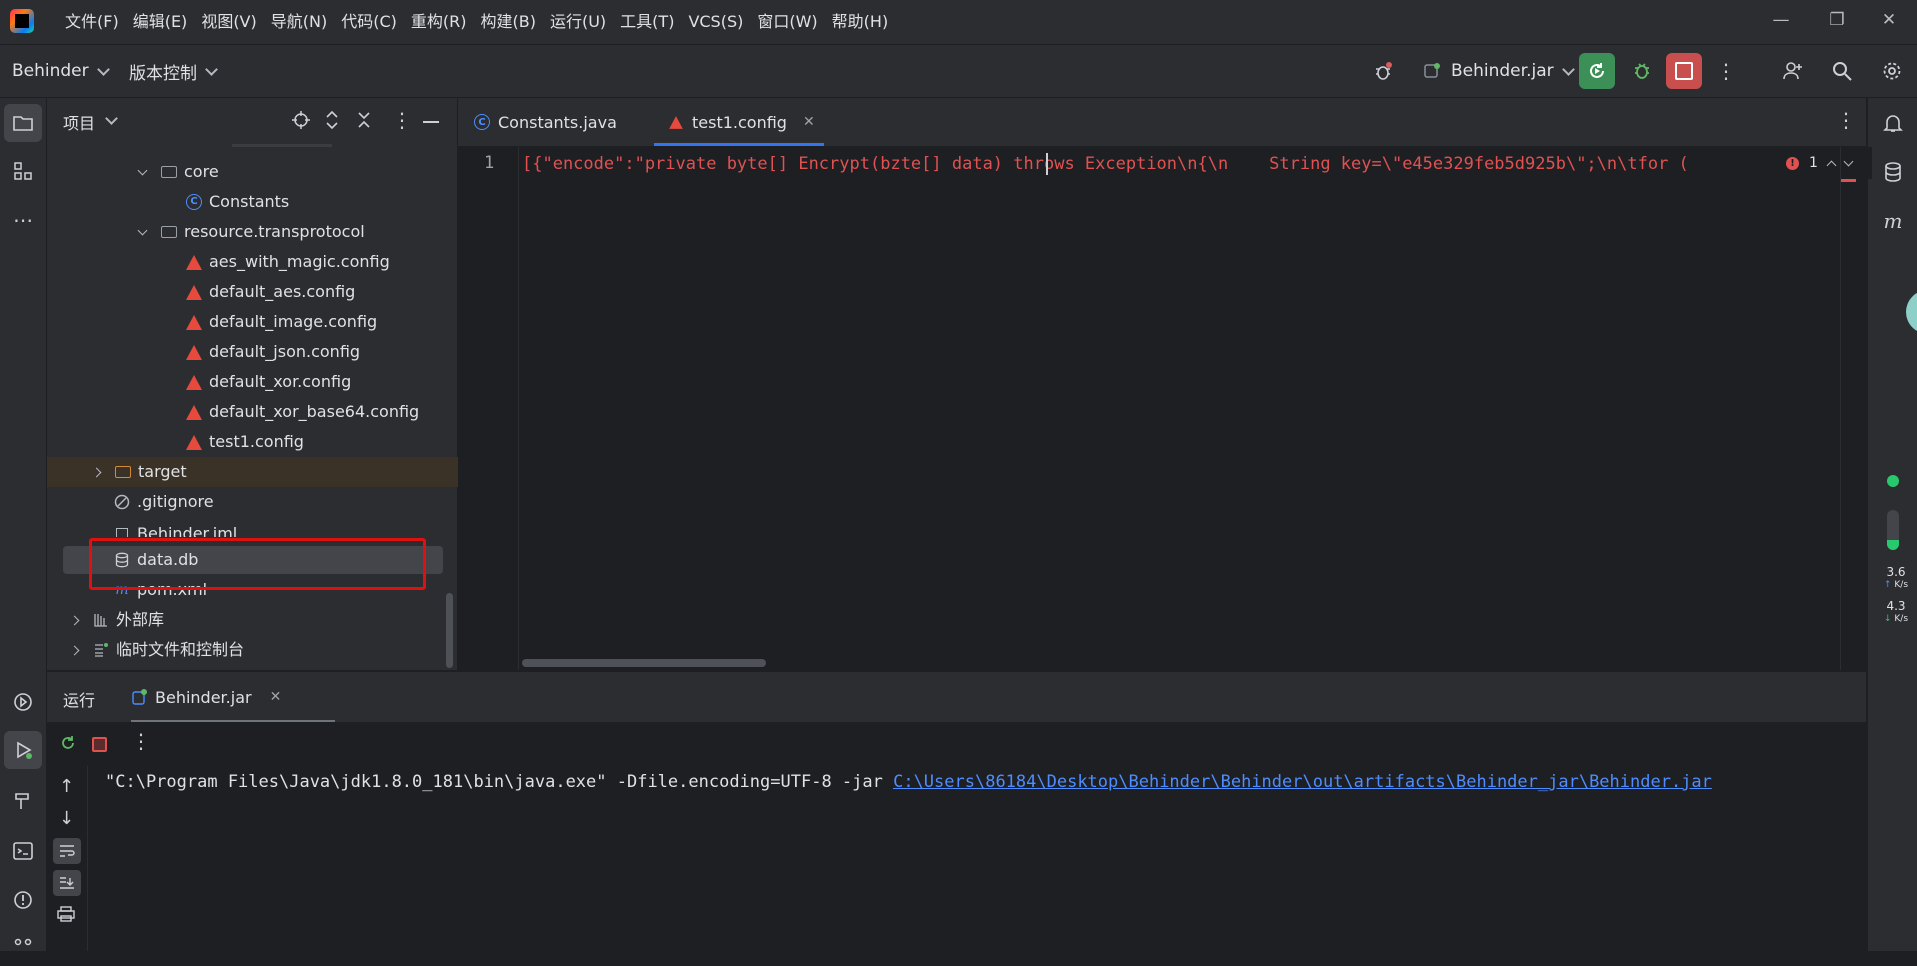 Image resolution: width=1917 pixels, height=966 pixels. I want to click on expand-all-icon, so click(332, 122).